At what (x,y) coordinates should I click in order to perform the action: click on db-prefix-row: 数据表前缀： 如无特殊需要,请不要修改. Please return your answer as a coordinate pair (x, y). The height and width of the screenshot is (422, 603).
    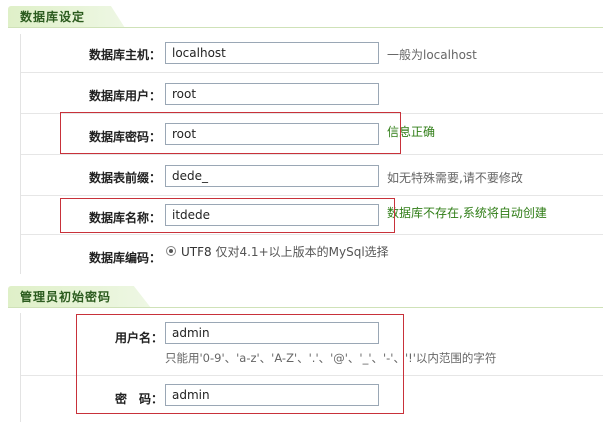
    Looking at the image, I should click on (312, 175).